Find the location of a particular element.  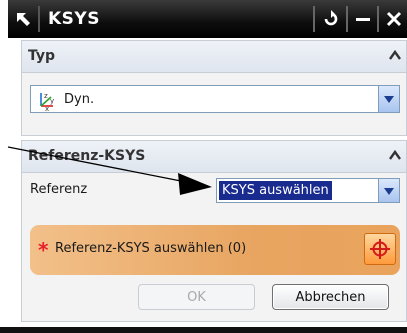

ok-button: OK is located at coordinates (196, 297).